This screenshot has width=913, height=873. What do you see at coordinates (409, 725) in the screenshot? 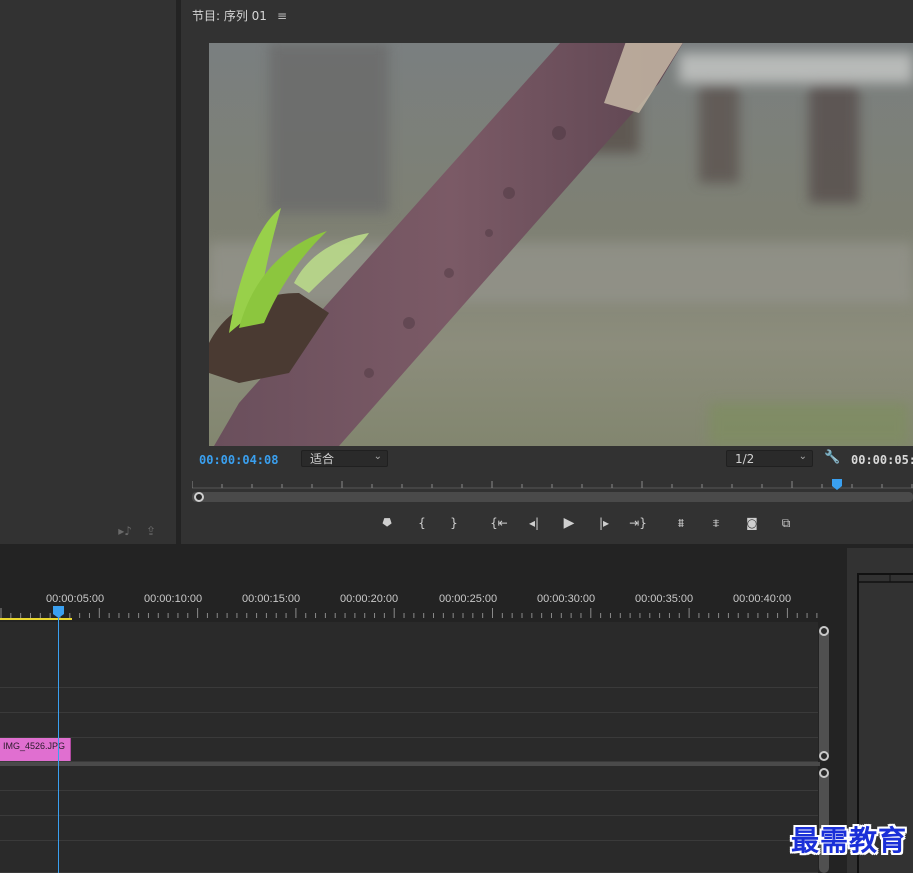
I see `video-track-1-upper` at bounding box center [409, 725].